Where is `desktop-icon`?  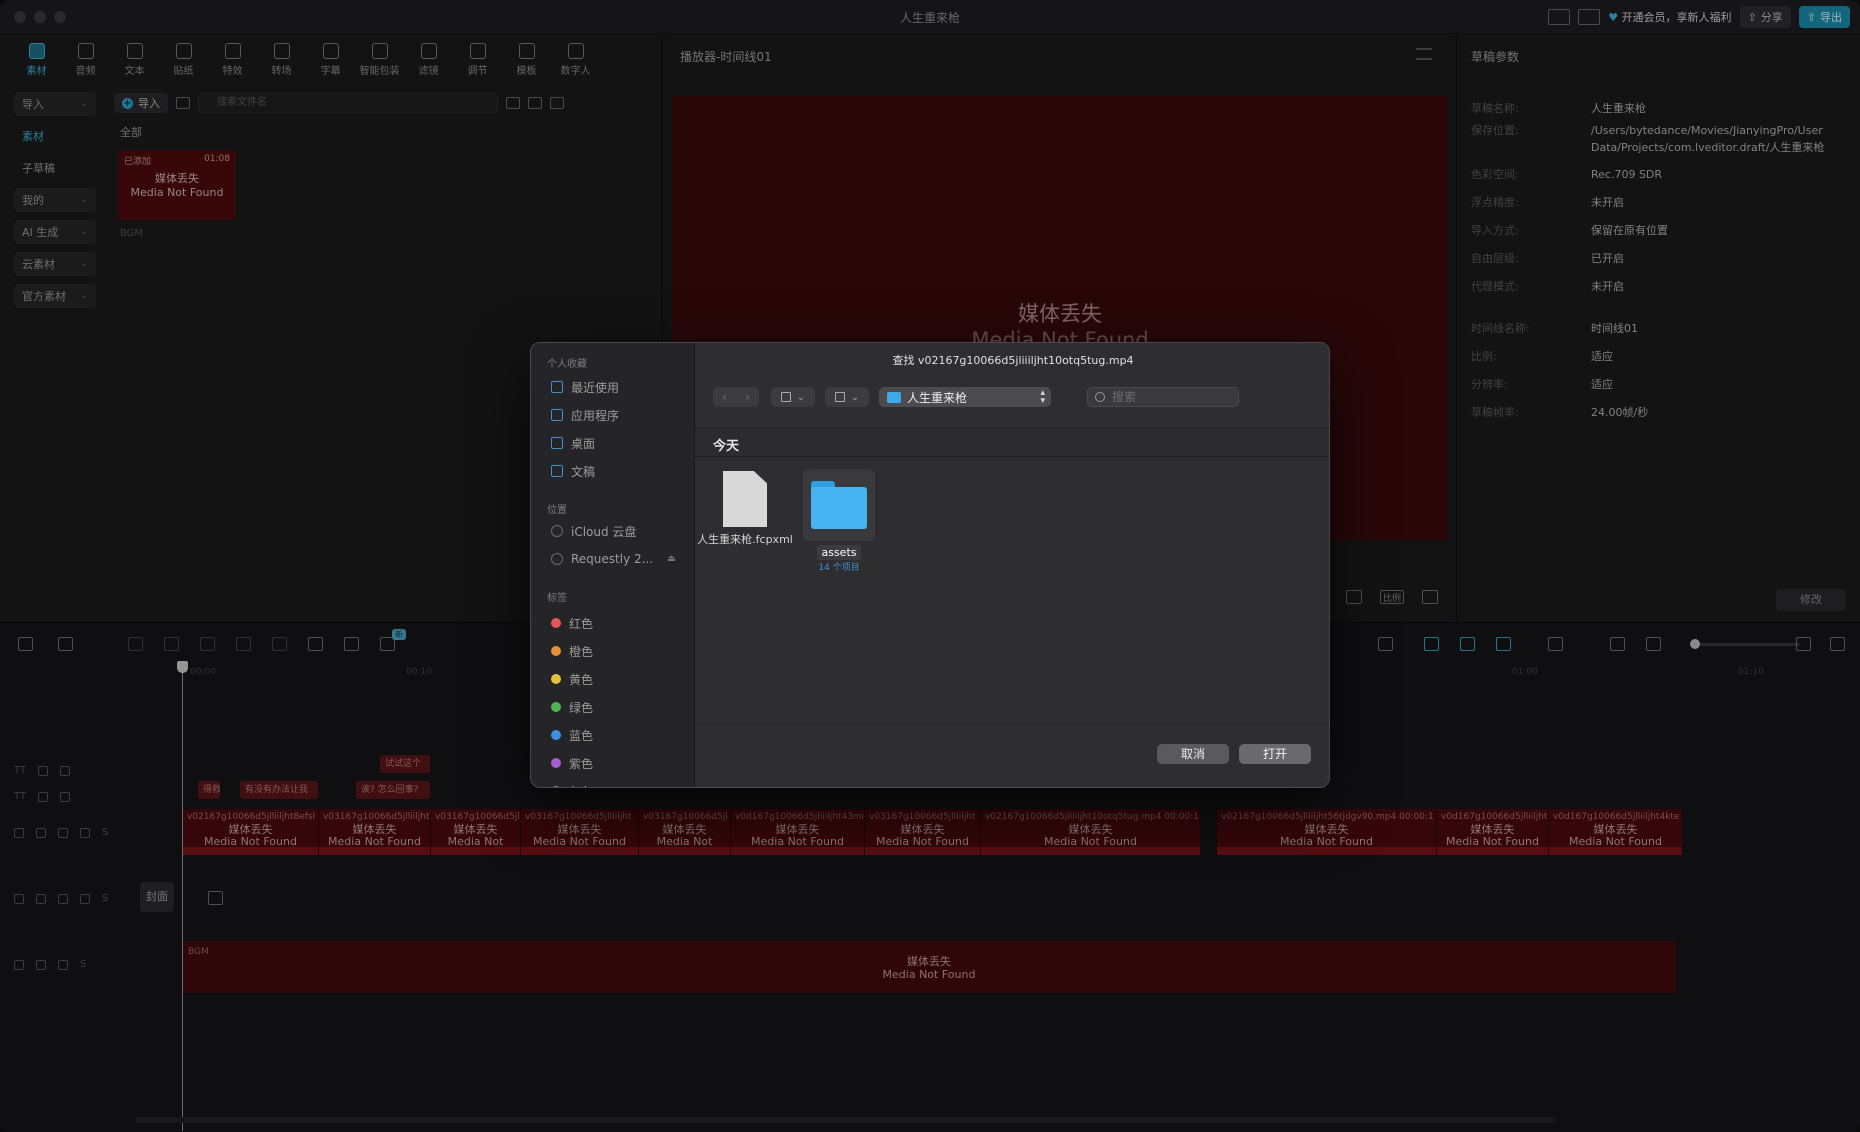
desktop-icon is located at coordinates (557, 443).